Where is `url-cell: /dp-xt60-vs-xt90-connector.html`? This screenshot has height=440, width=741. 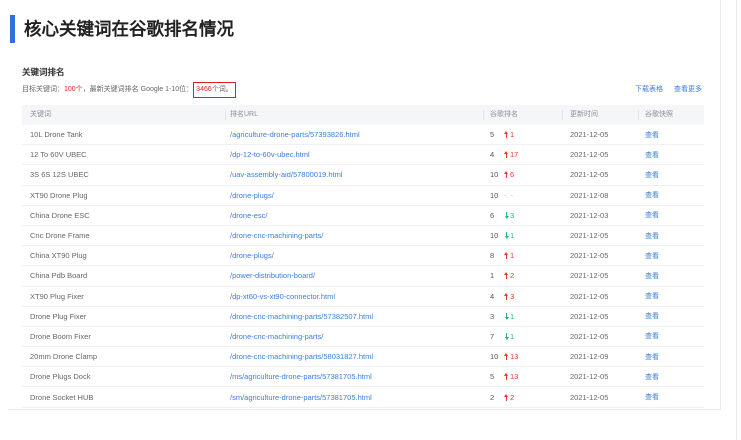
url-cell: /dp-xt60-vs-xt90-connector.html is located at coordinates (354, 296).